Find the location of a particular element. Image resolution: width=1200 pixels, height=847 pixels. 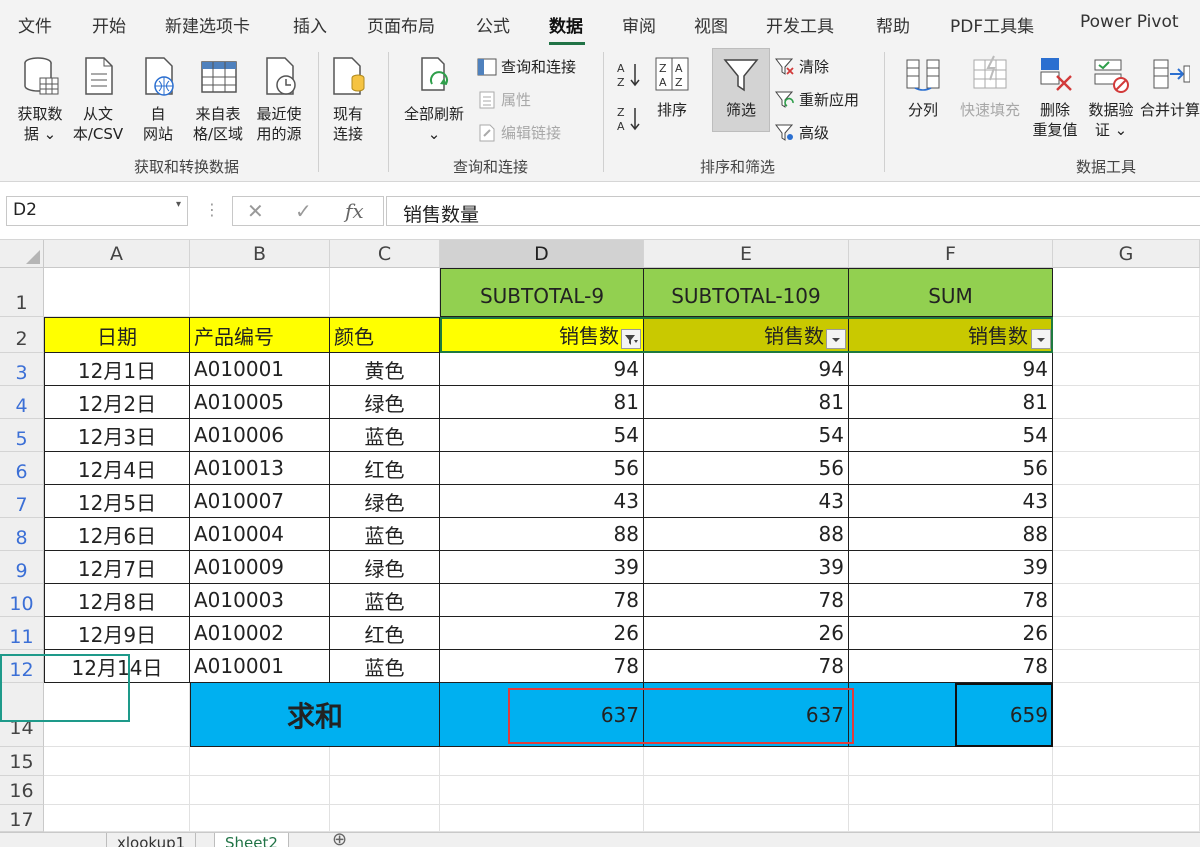

cell-e: 56 is located at coordinates (746, 468).